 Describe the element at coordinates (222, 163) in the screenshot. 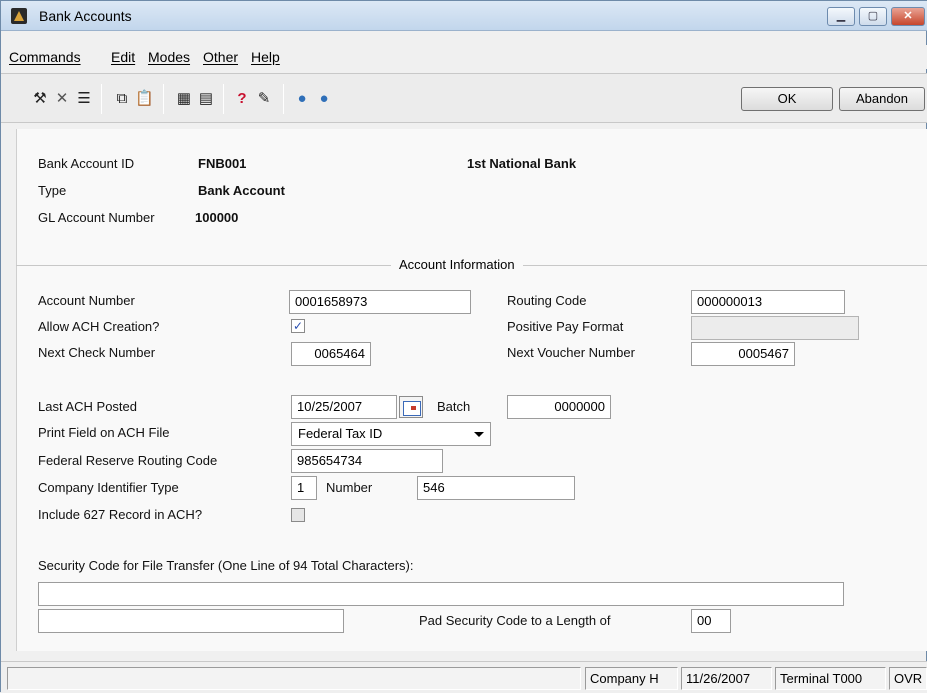

I see `bank-account-id-value: FNB001` at that location.